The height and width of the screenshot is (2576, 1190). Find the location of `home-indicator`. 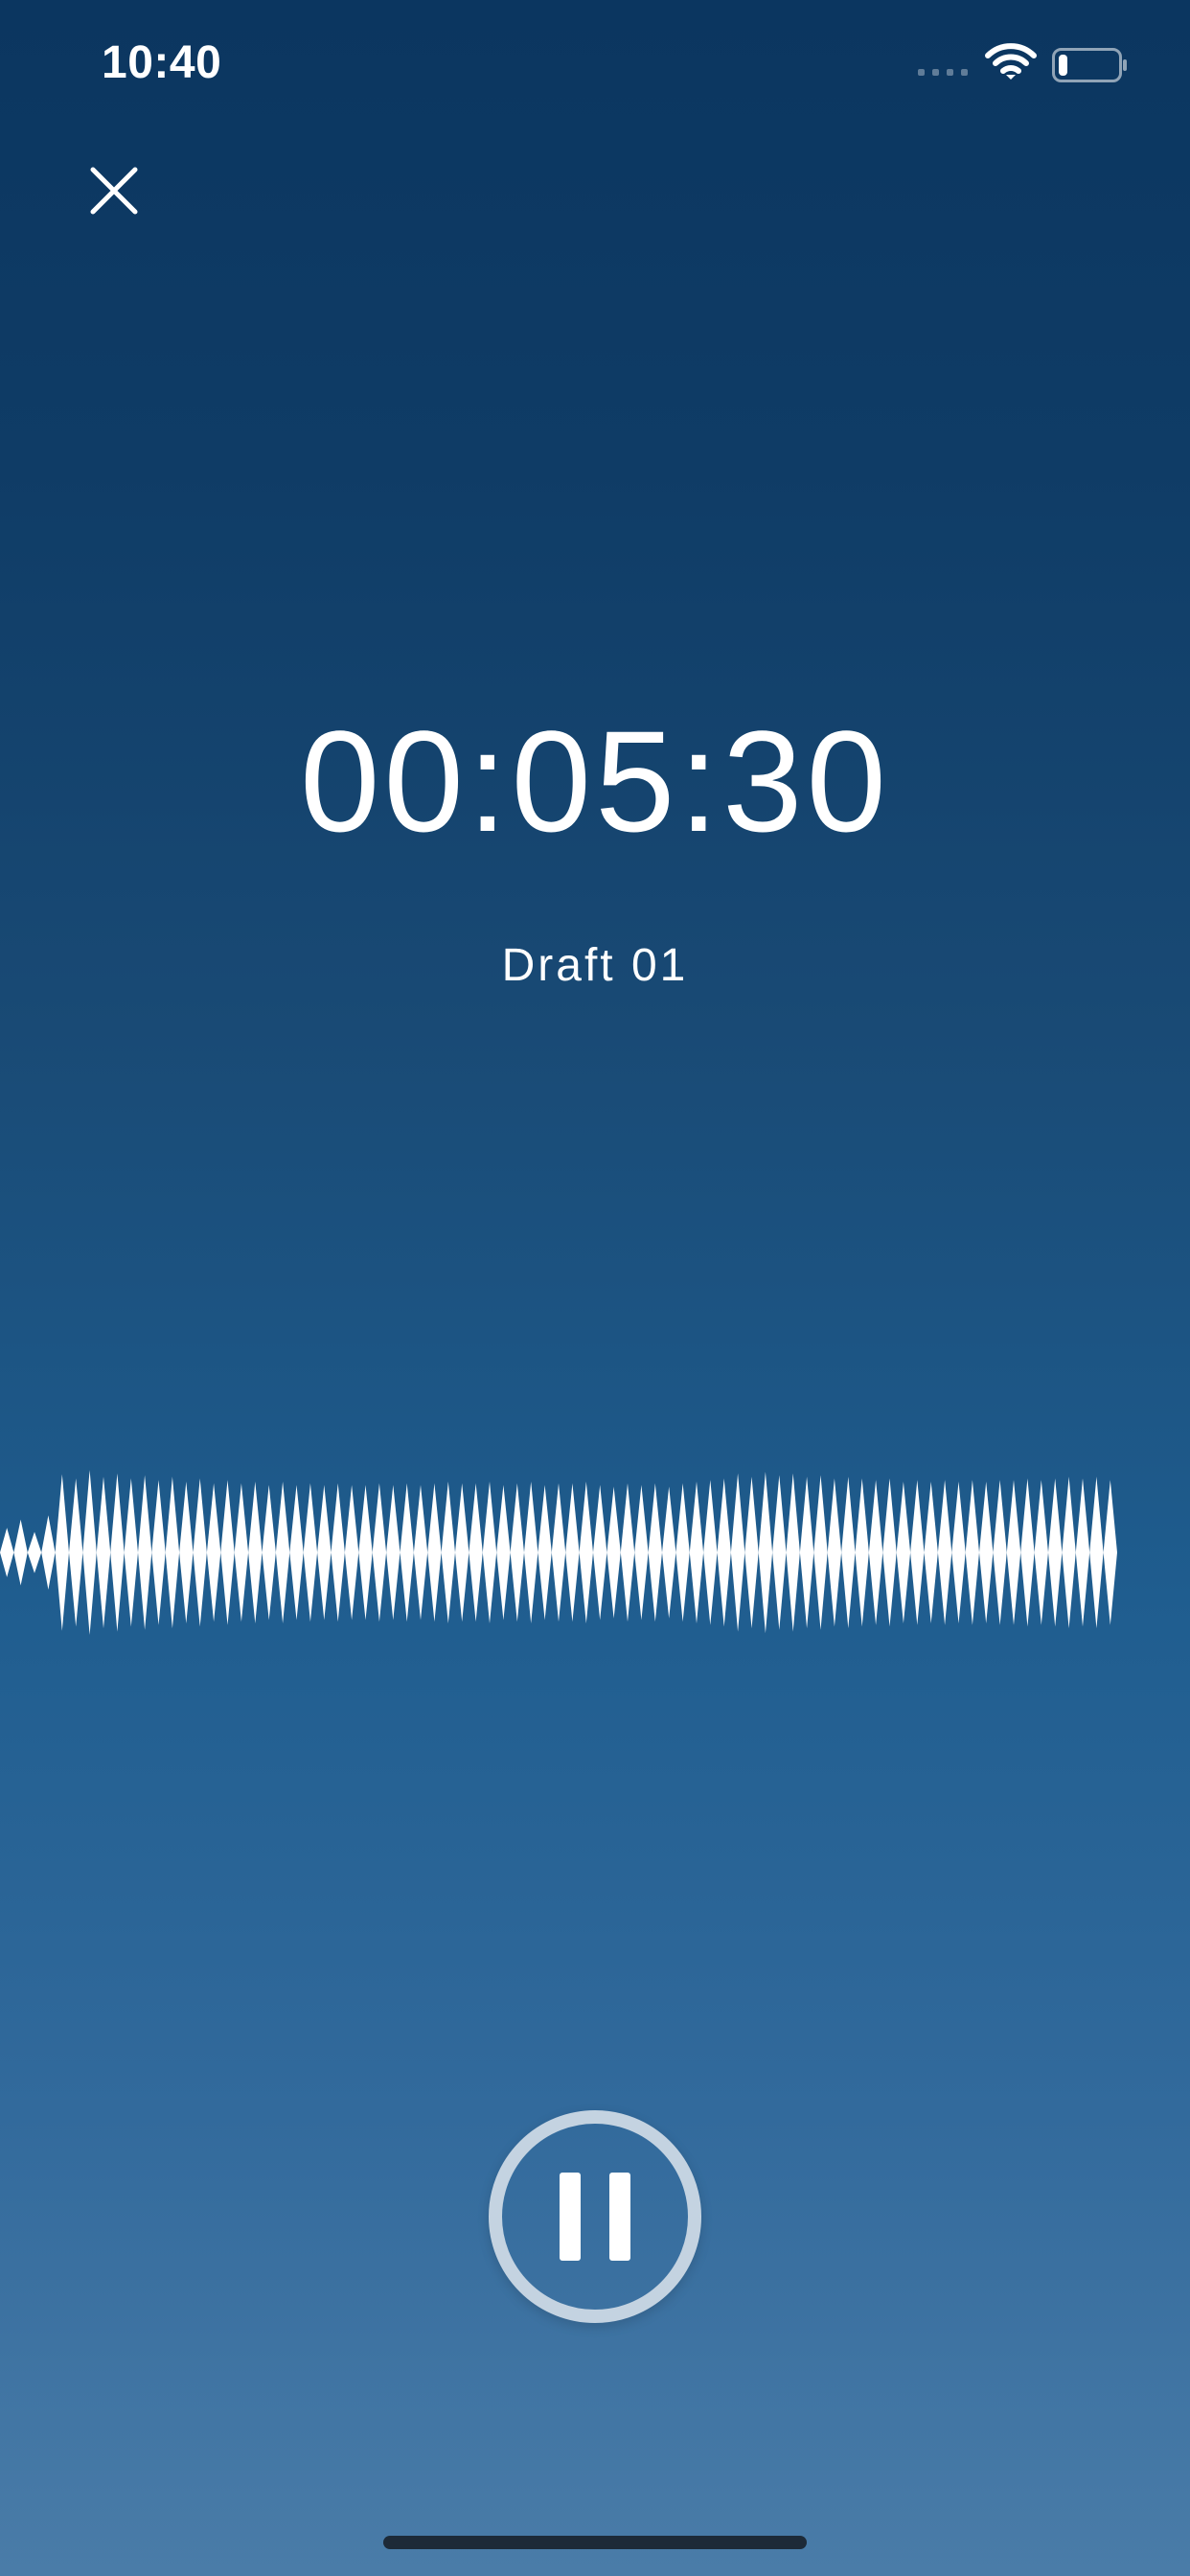

home-indicator is located at coordinates (595, 2542).